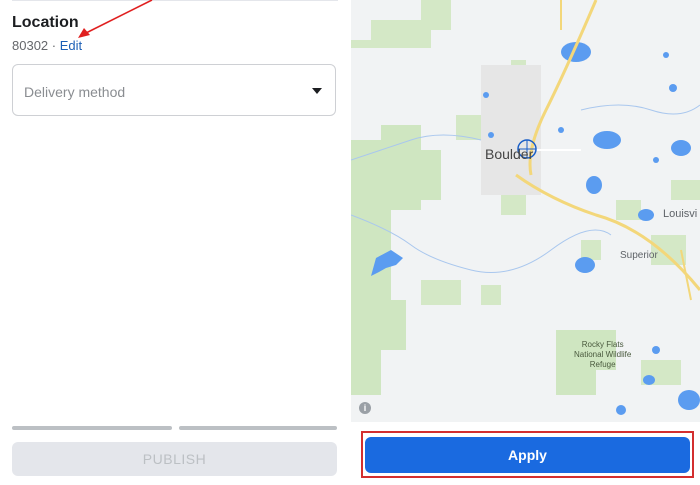 Image resolution: width=700 pixels, height=485 pixels. Describe the element at coordinates (603, 354) in the screenshot. I see `map-label-rocky-flats: Rocky Flats National Wildlife Refuge` at that location.